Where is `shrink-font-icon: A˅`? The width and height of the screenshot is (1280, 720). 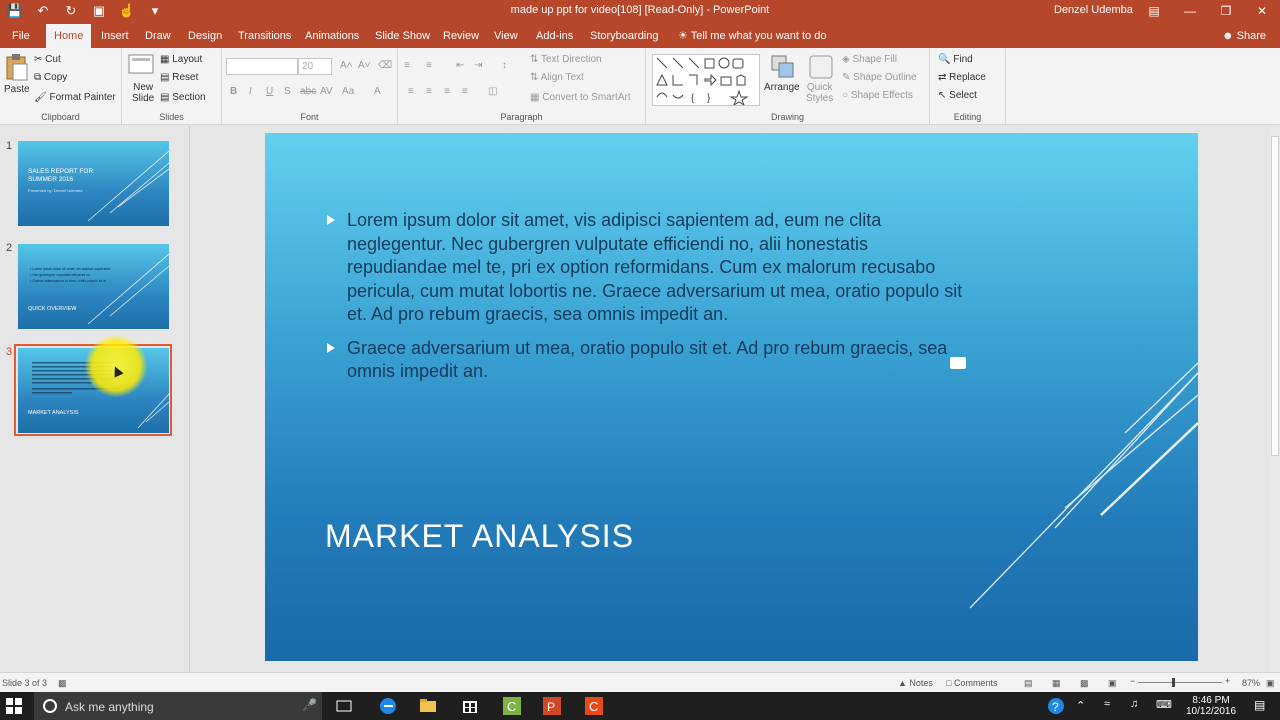
shrink-font-icon: A˅ is located at coordinates (364, 65).